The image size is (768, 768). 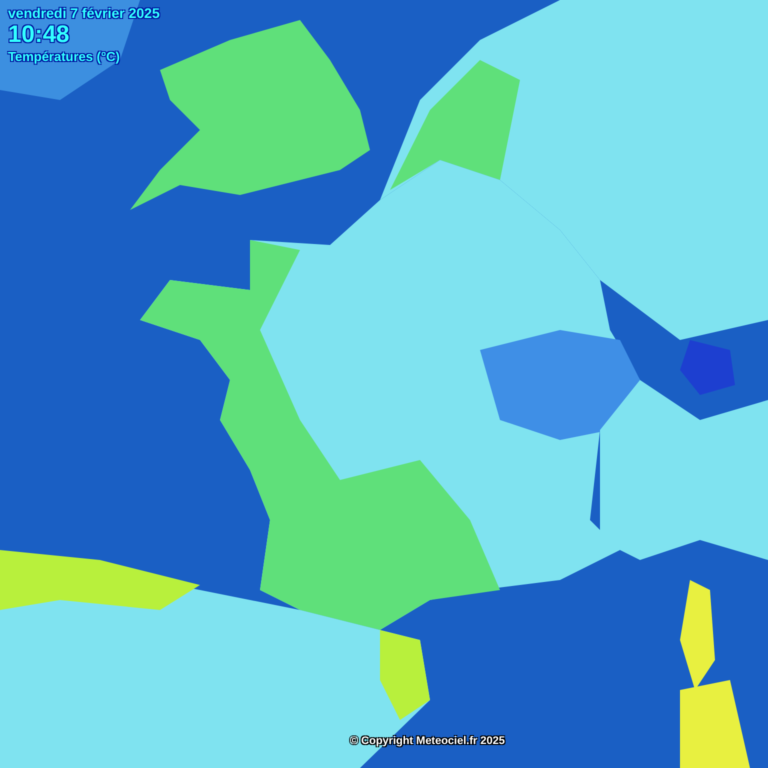 What do you see at coordinates (64, 56) in the screenshot?
I see `map-legend-title: Températures (°C)` at bounding box center [64, 56].